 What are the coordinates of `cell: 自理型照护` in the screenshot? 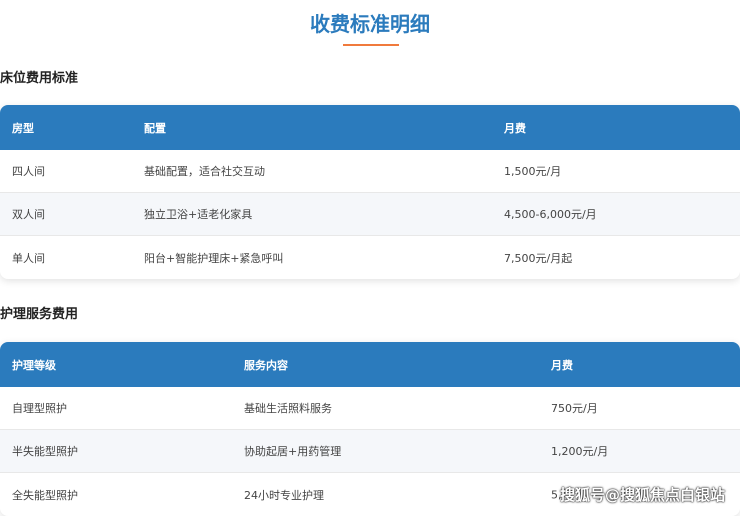 It's located at (39, 408).